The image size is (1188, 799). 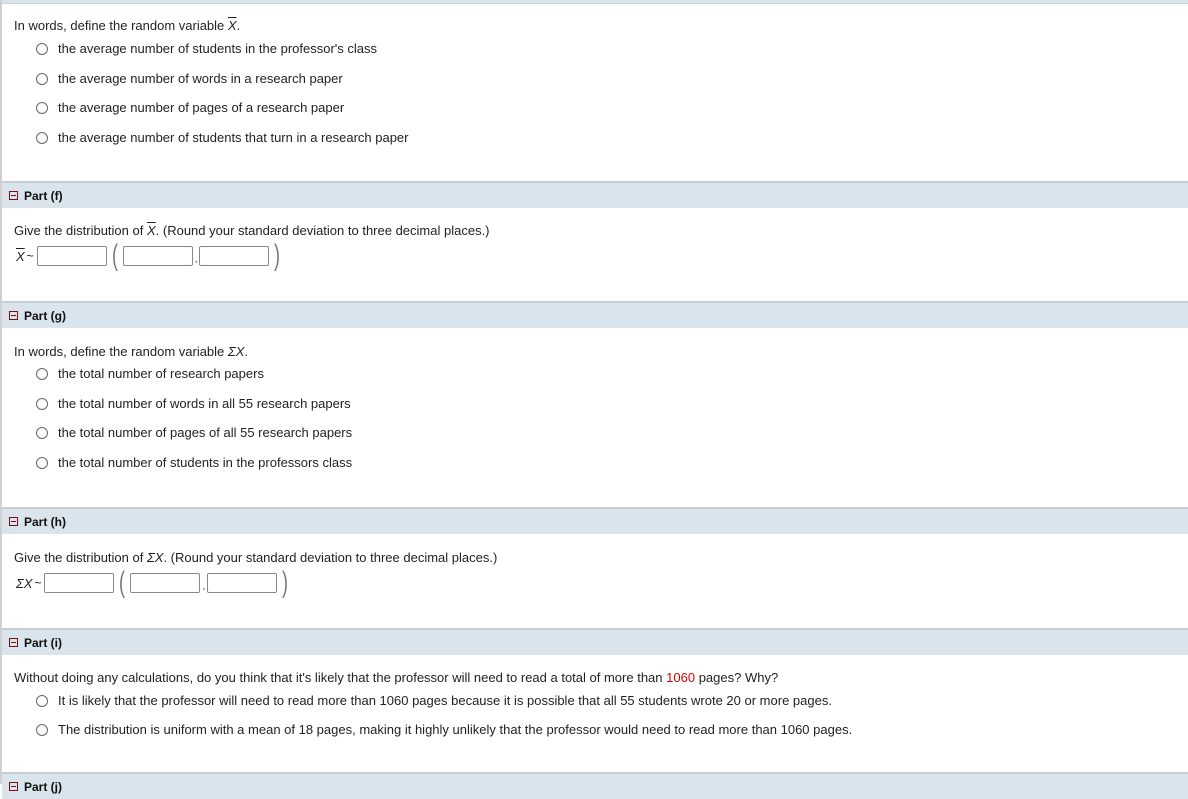 I want to click on option-label: the total number of research papers, so click(x=161, y=373).